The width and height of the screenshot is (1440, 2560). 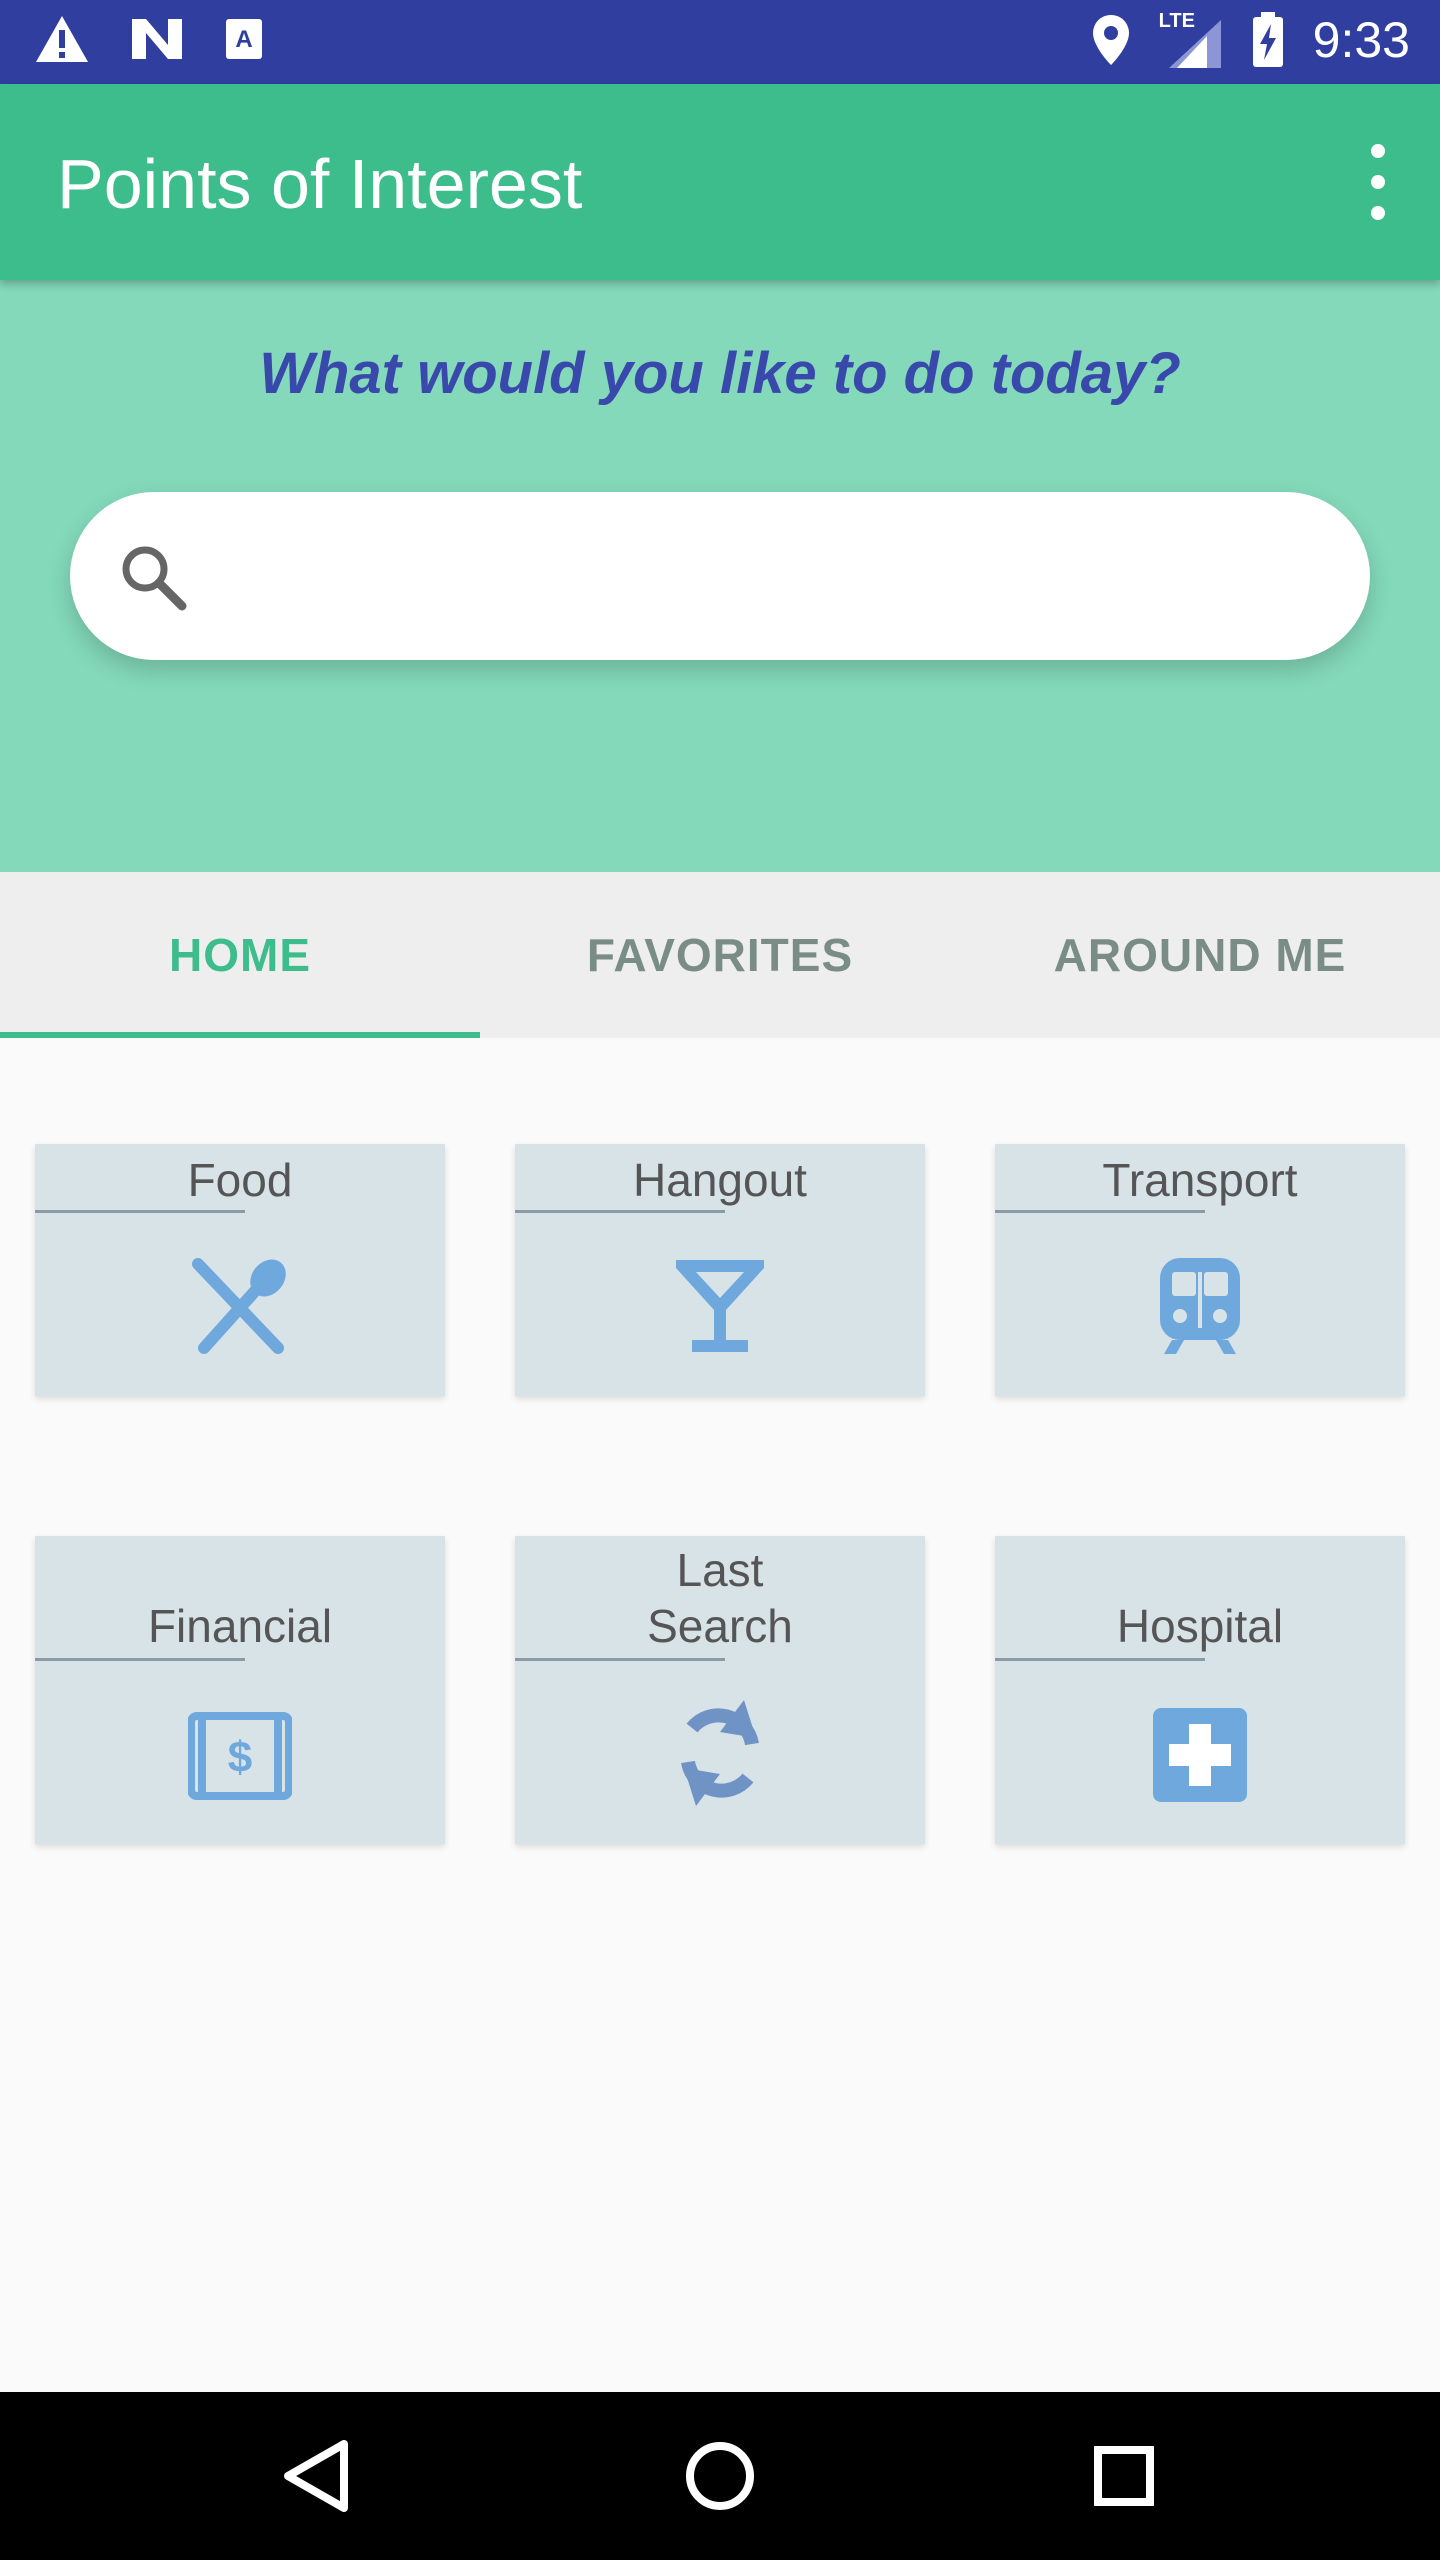 I want to click on app-title: Points of Interest, so click(x=320, y=184).